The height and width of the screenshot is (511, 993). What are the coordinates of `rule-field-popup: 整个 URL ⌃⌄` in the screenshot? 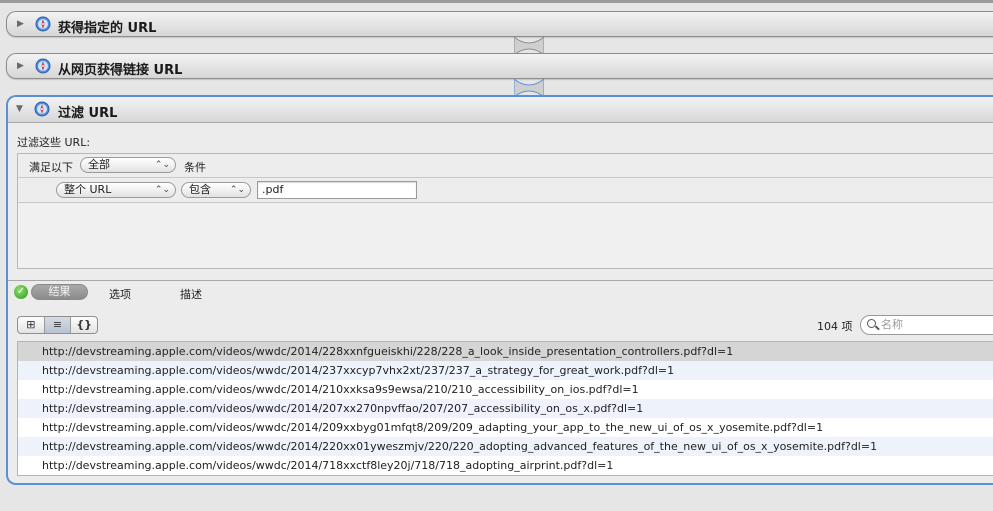 It's located at (116, 190).